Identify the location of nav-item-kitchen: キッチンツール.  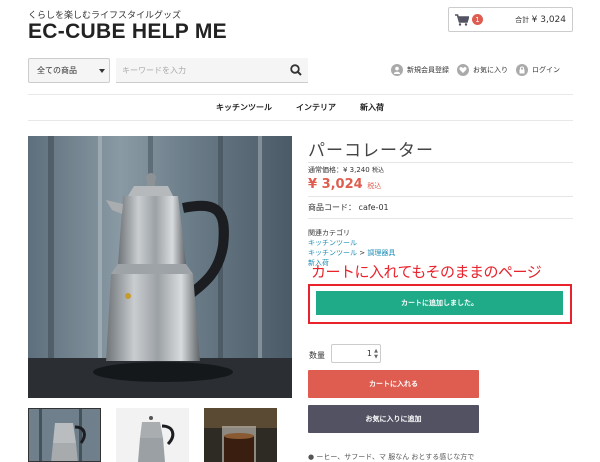
(244, 107).